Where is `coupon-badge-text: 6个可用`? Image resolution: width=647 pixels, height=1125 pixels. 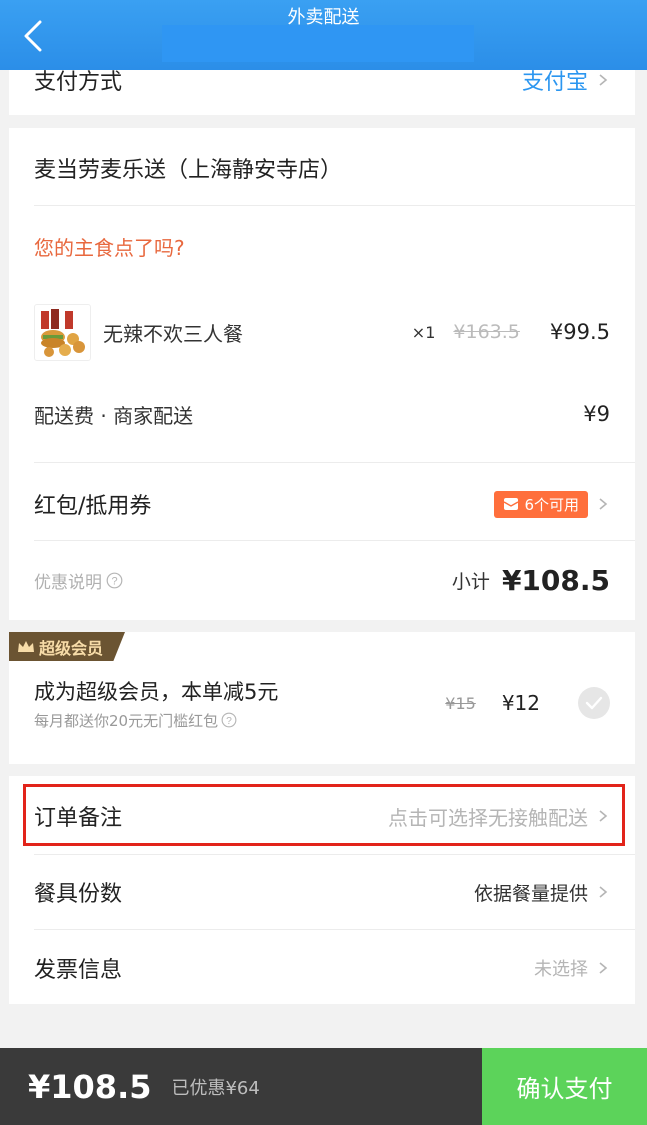 coupon-badge-text: 6个可用 is located at coordinates (551, 504).